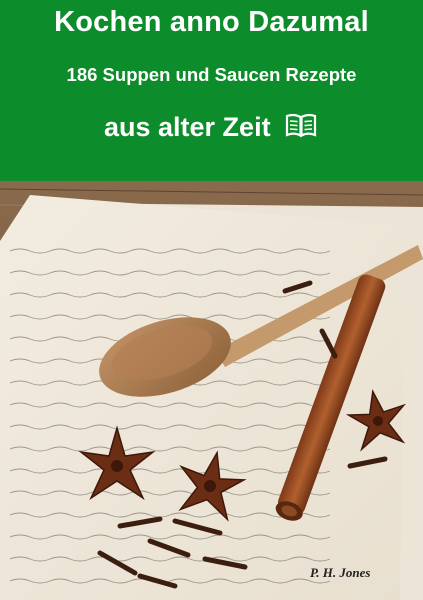 The width and height of the screenshot is (423, 600). Describe the element at coordinates (211, 22) in the screenshot. I see `book-title: Kochen anno Dazumal` at that location.